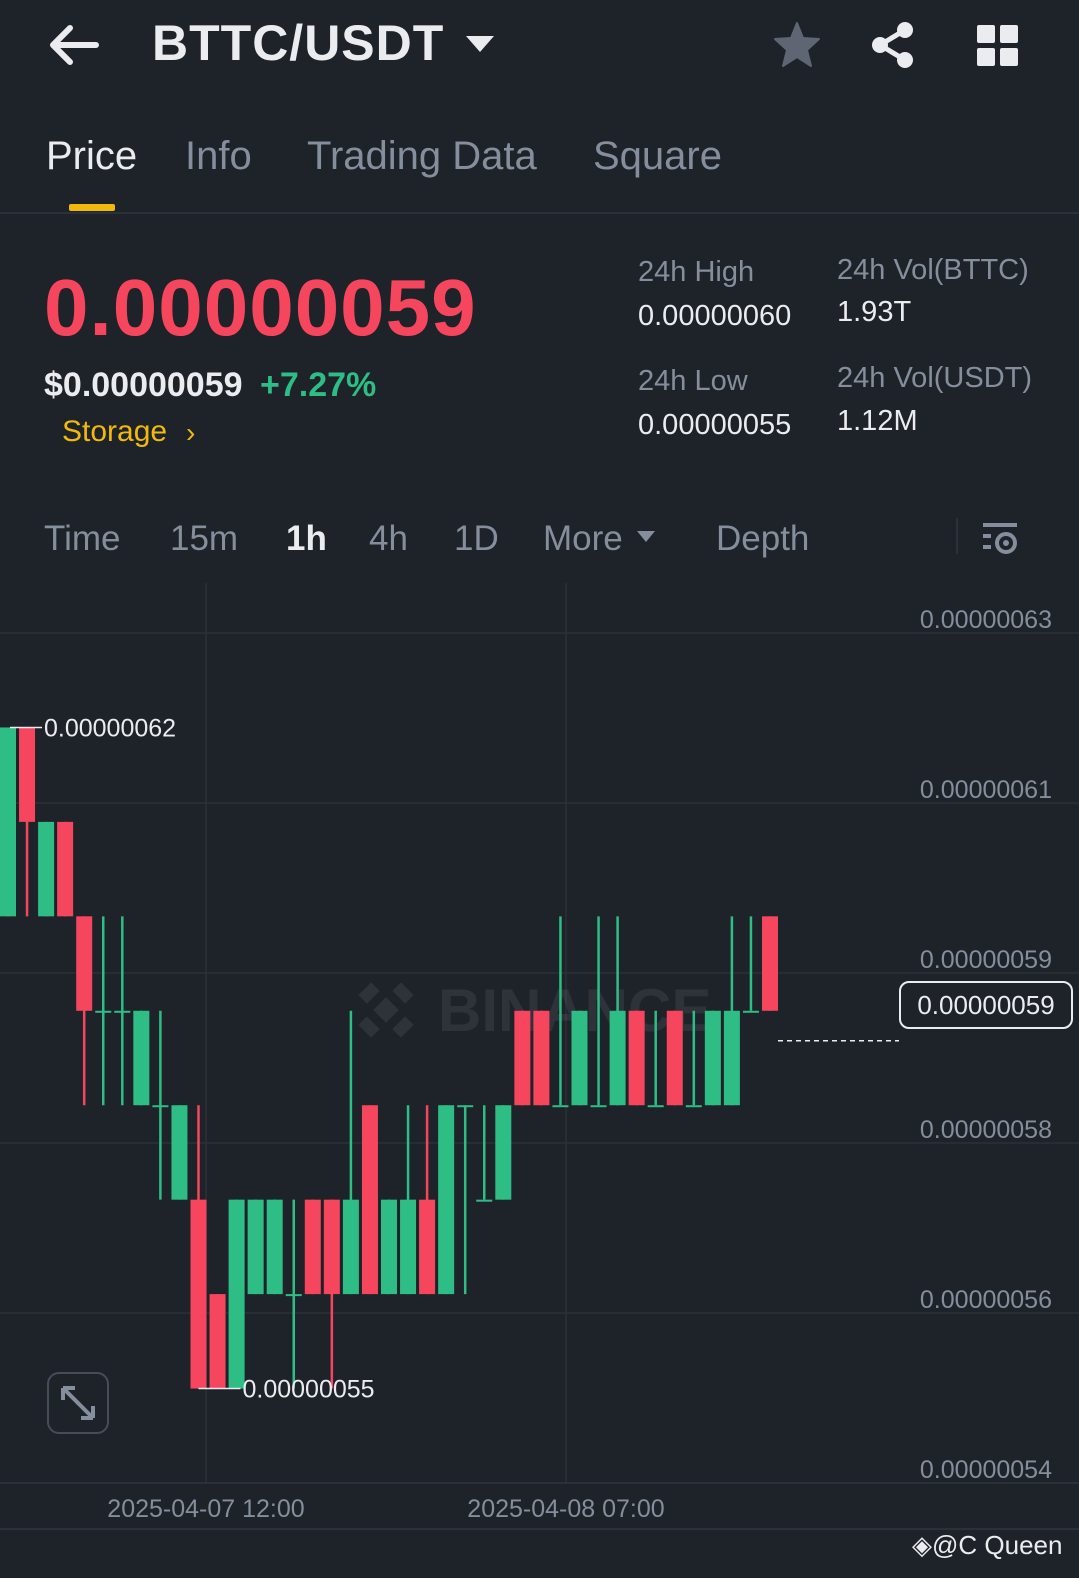 The width and height of the screenshot is (1079, 1578). I want to click on interval-depth: Depth, so click(762, 539).